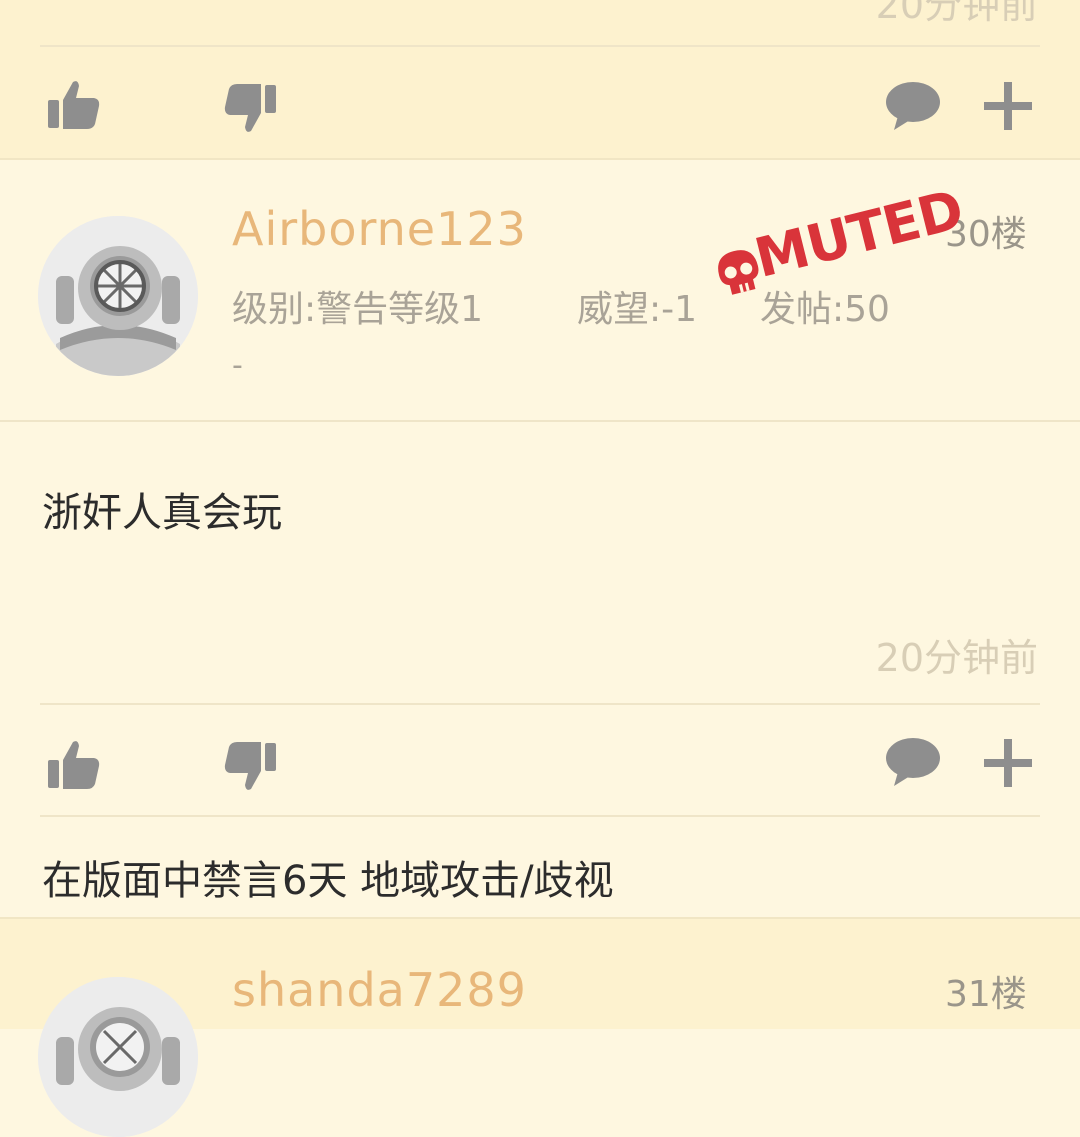 The width and height of the screenshot is (1080, 1137). Describe the element at coordinates (379, 229) in the screenshot. I see `username: Airborne123` at that location.